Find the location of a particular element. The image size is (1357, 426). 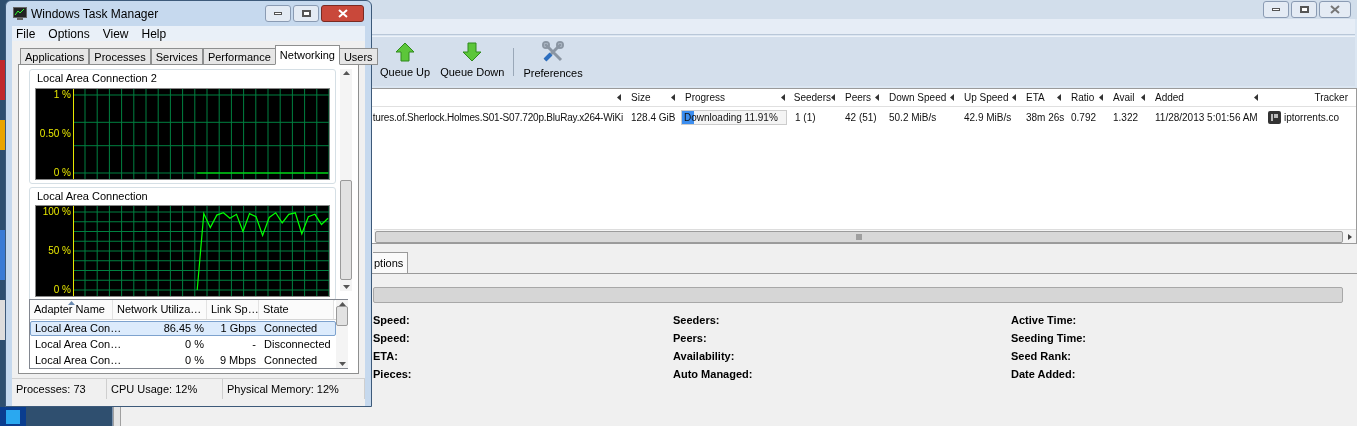

detail-label: Active Time: is located at coordinates (1044, 320).